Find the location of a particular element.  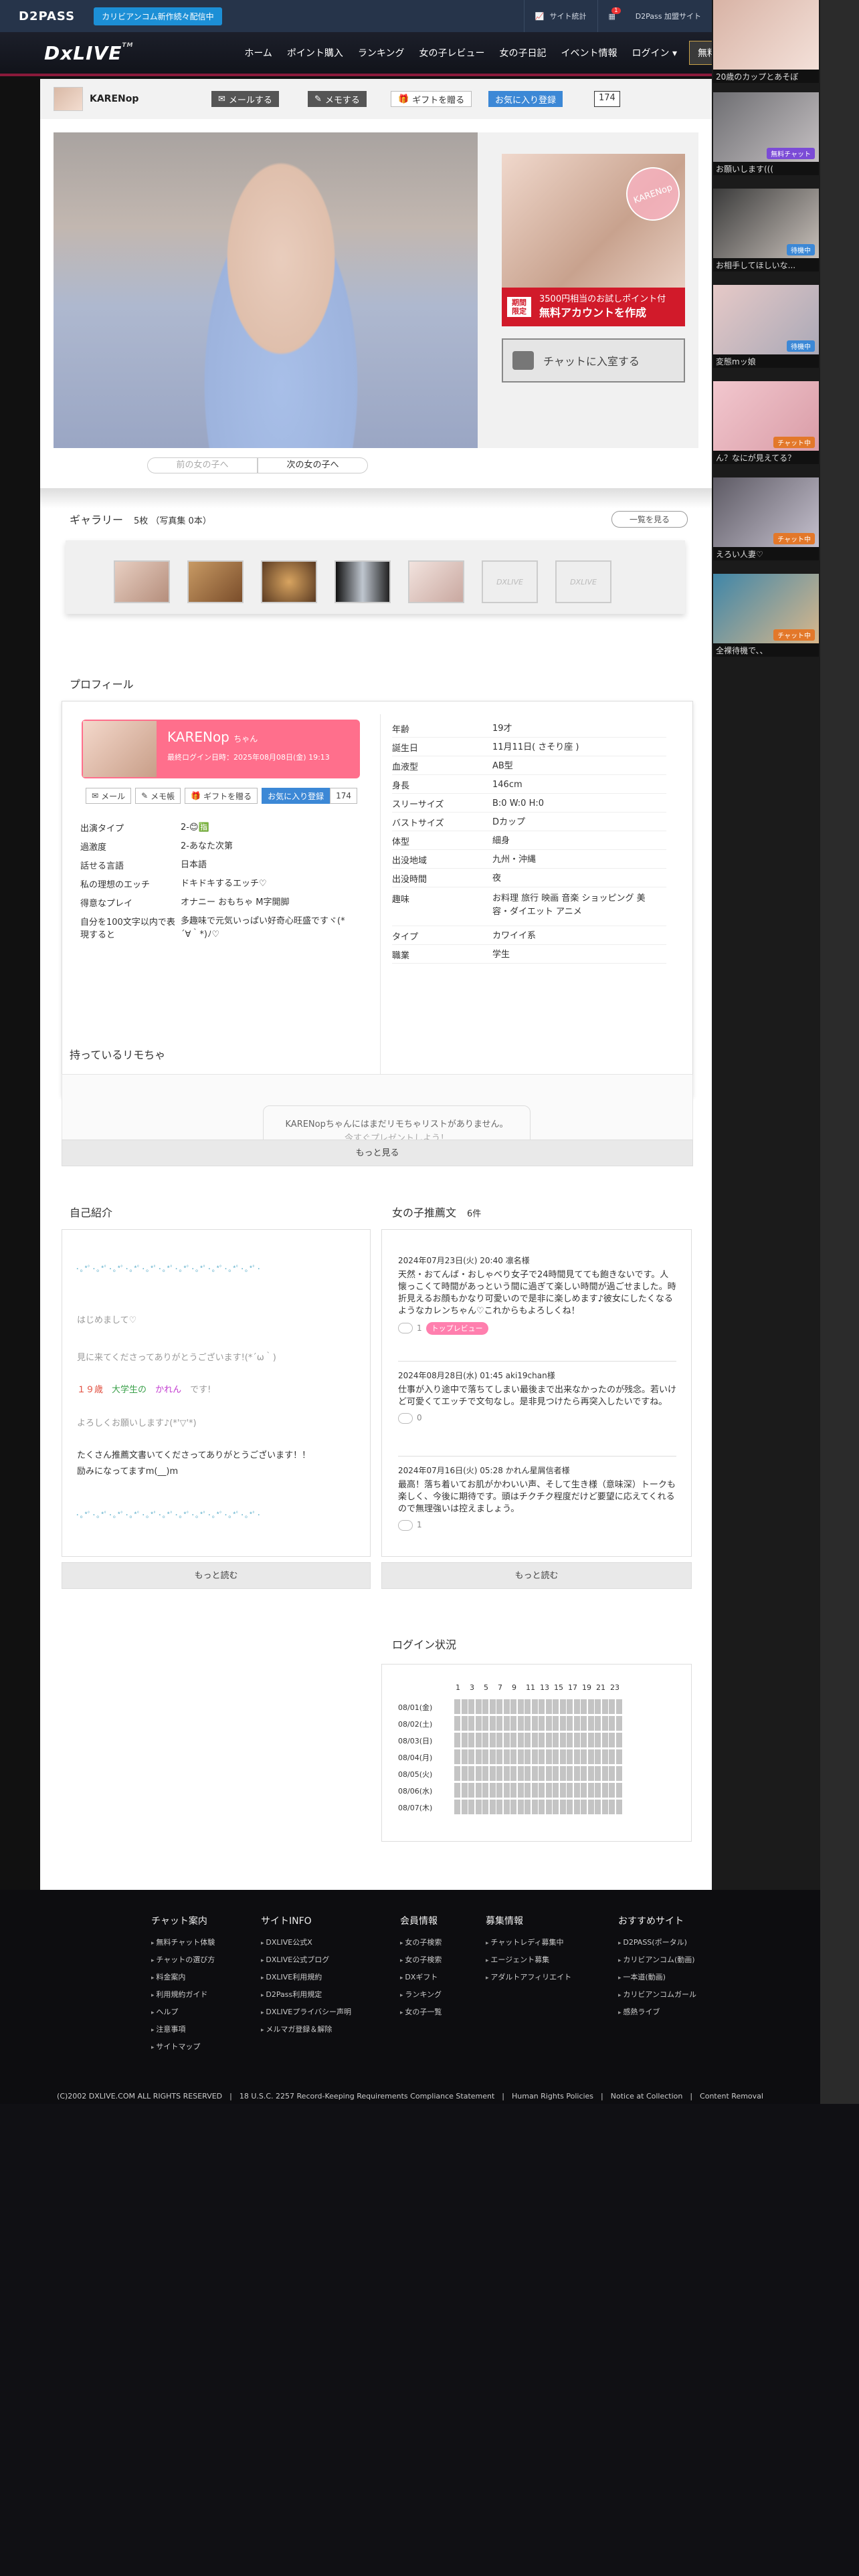

remo-more-button: もっと見る is located at coordinates (378, 1153).